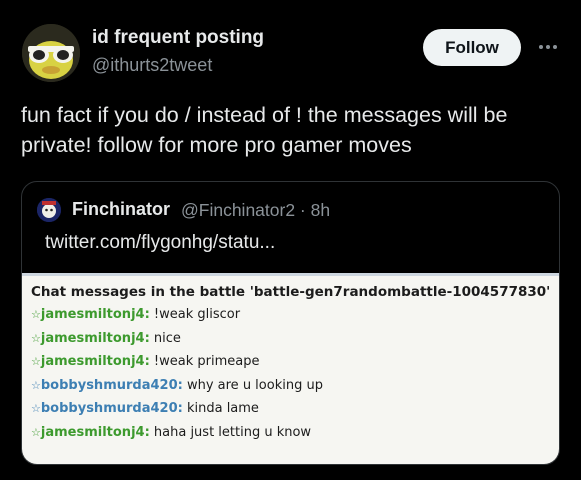 This screenshot has height=480, width=581. Describe the element at coordinates (252, 385) in the screenshot. I see `chat-message-text: why are u looking up` at that location.